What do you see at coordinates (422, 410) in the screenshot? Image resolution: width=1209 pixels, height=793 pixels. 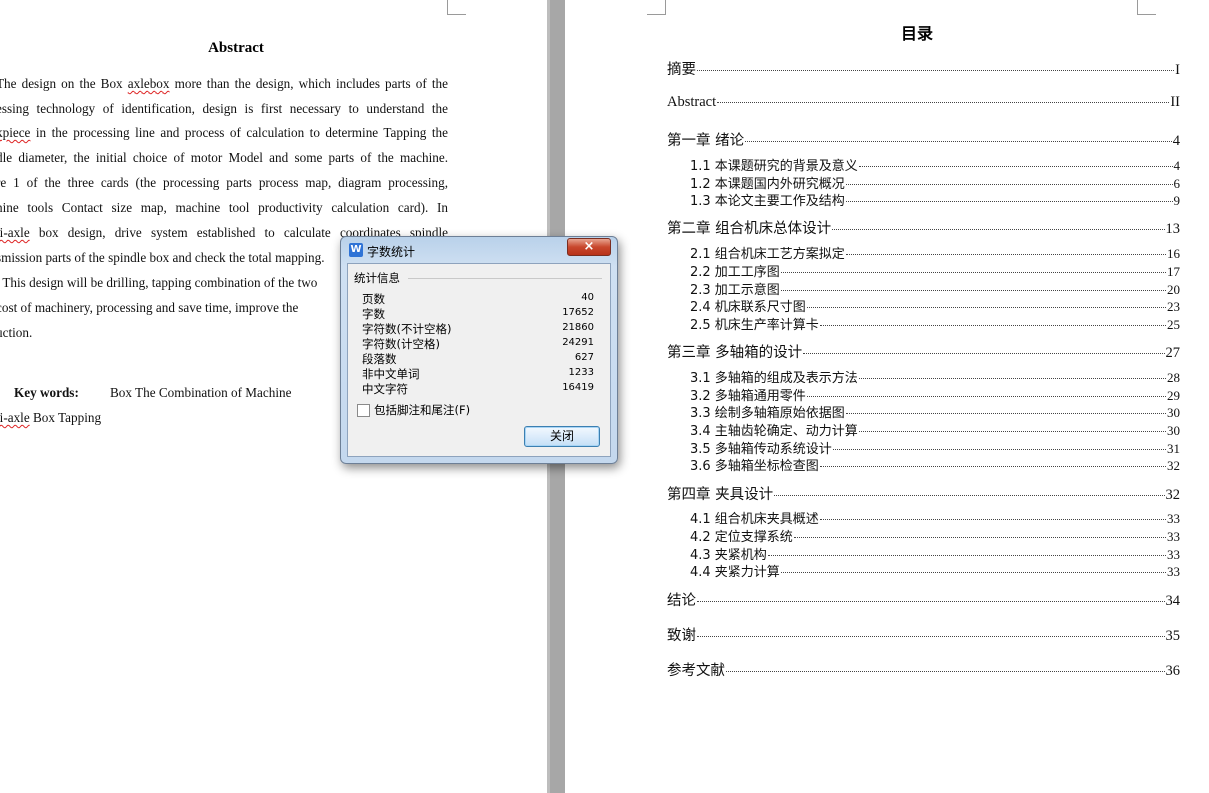 I see `include-footnotes-label: 包括脚注和尾注(F)` at bounding box center [422, 410].